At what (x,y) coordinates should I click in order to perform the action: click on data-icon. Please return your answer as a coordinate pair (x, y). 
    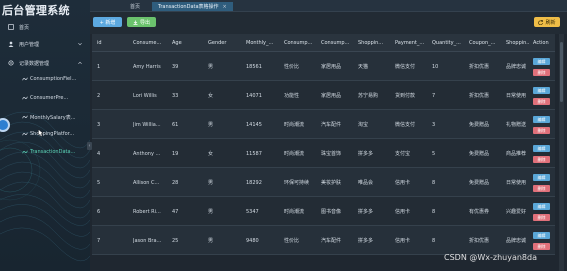
    Looking at the image, I should click on (11, 63).